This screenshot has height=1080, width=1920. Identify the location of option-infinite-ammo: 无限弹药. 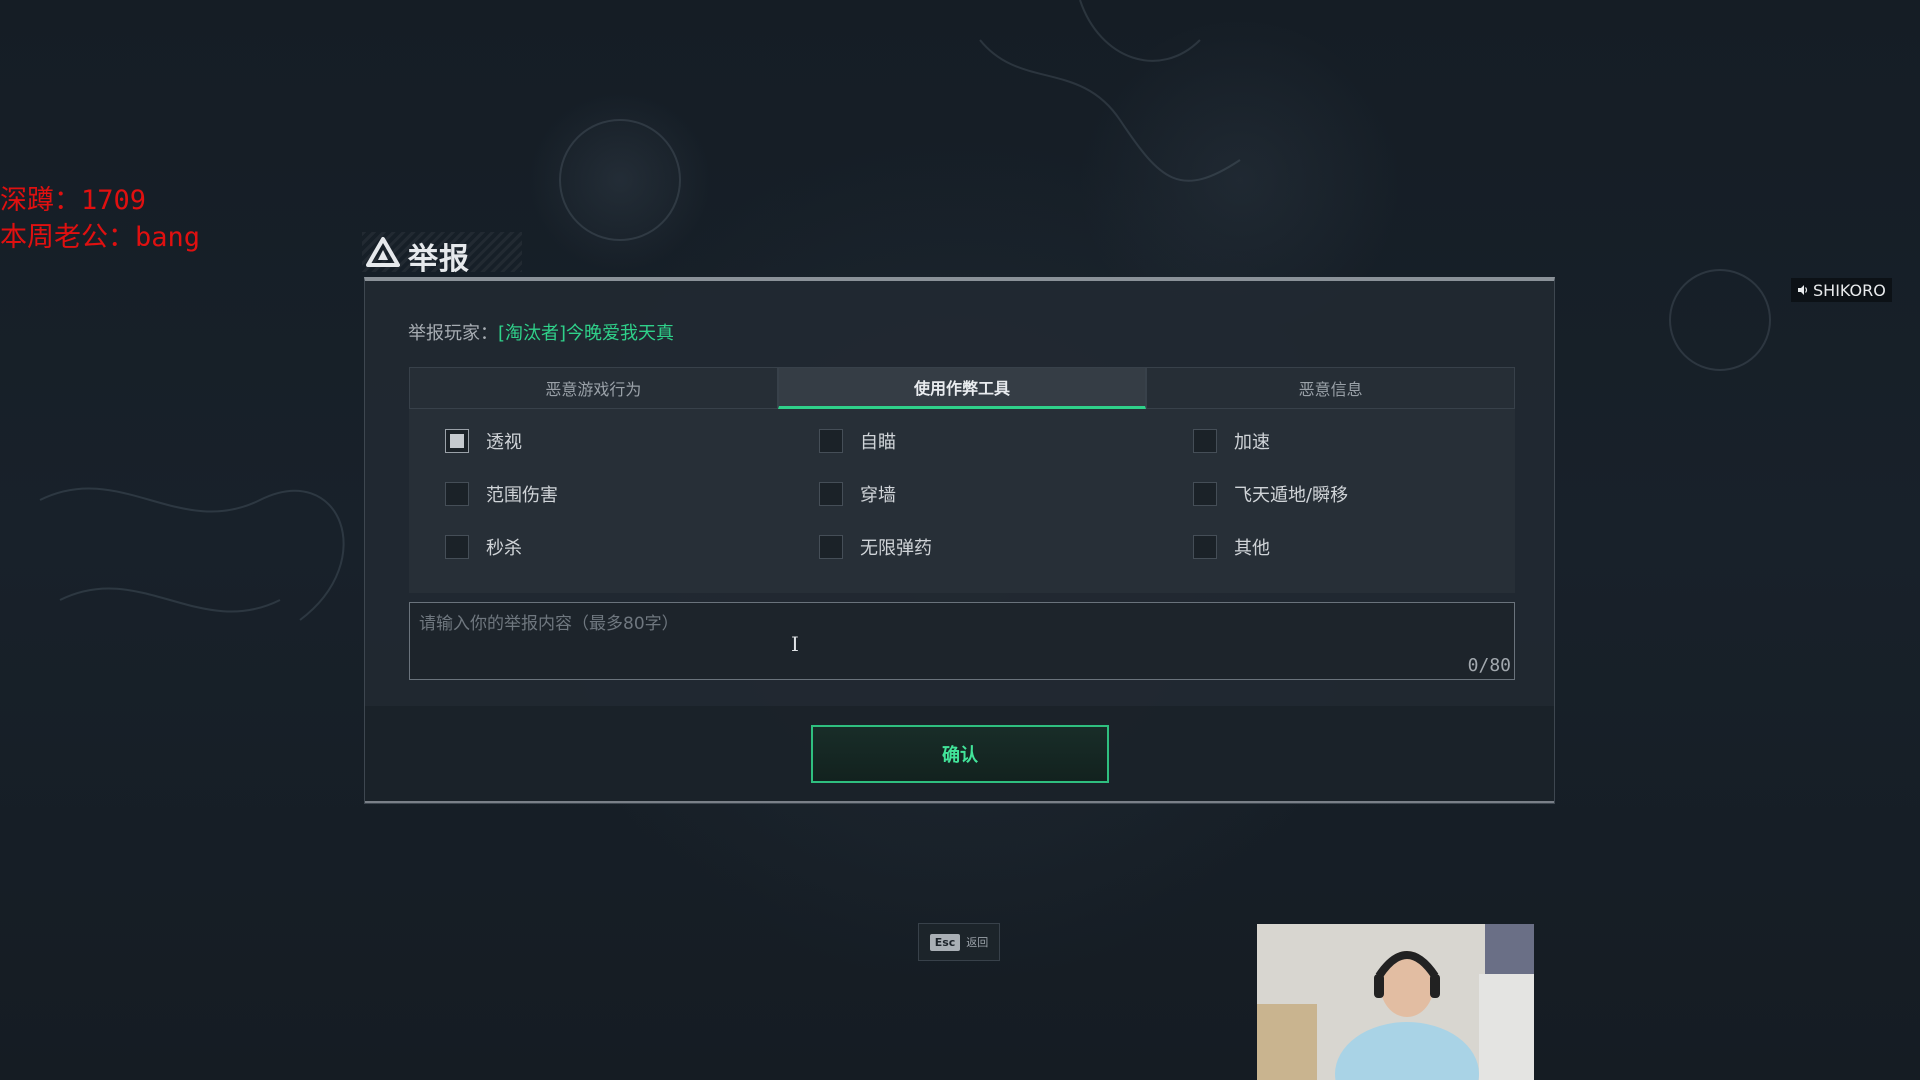
(875, 547).